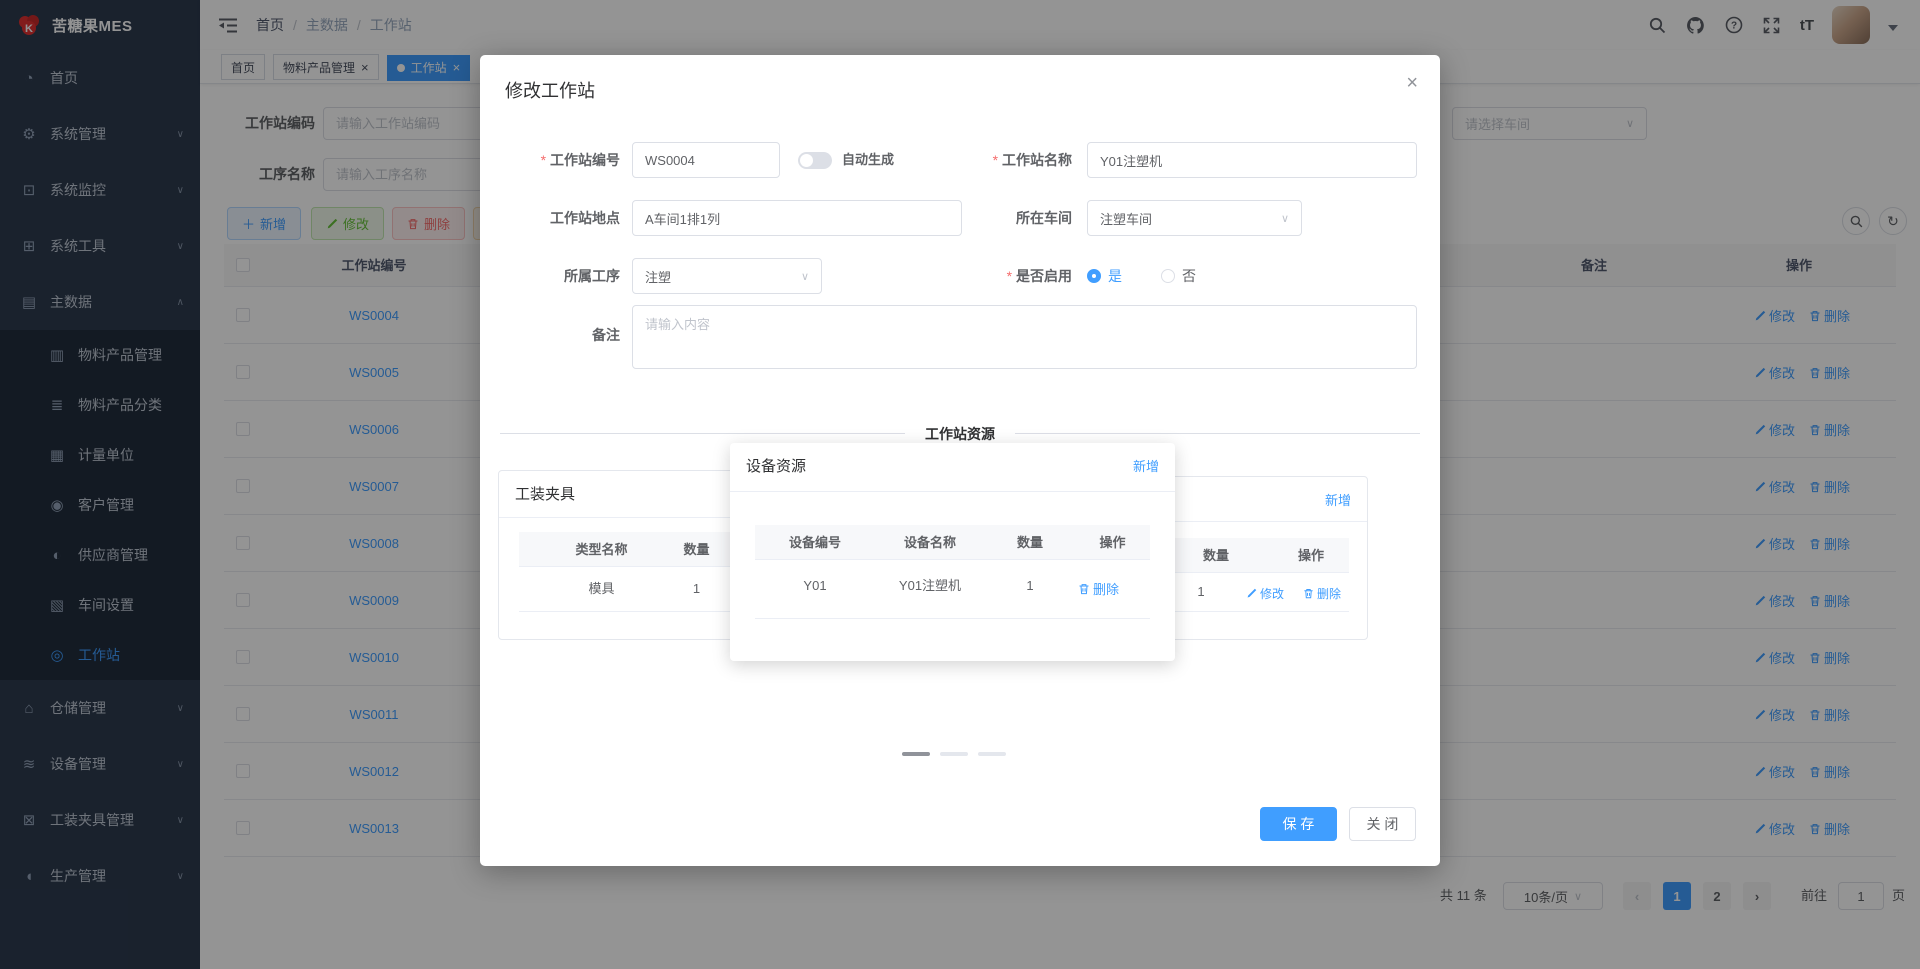 This screenshot has width=1920, height=969. I want to click on device-name-cell: Y01注塑机, so click(930, 585).